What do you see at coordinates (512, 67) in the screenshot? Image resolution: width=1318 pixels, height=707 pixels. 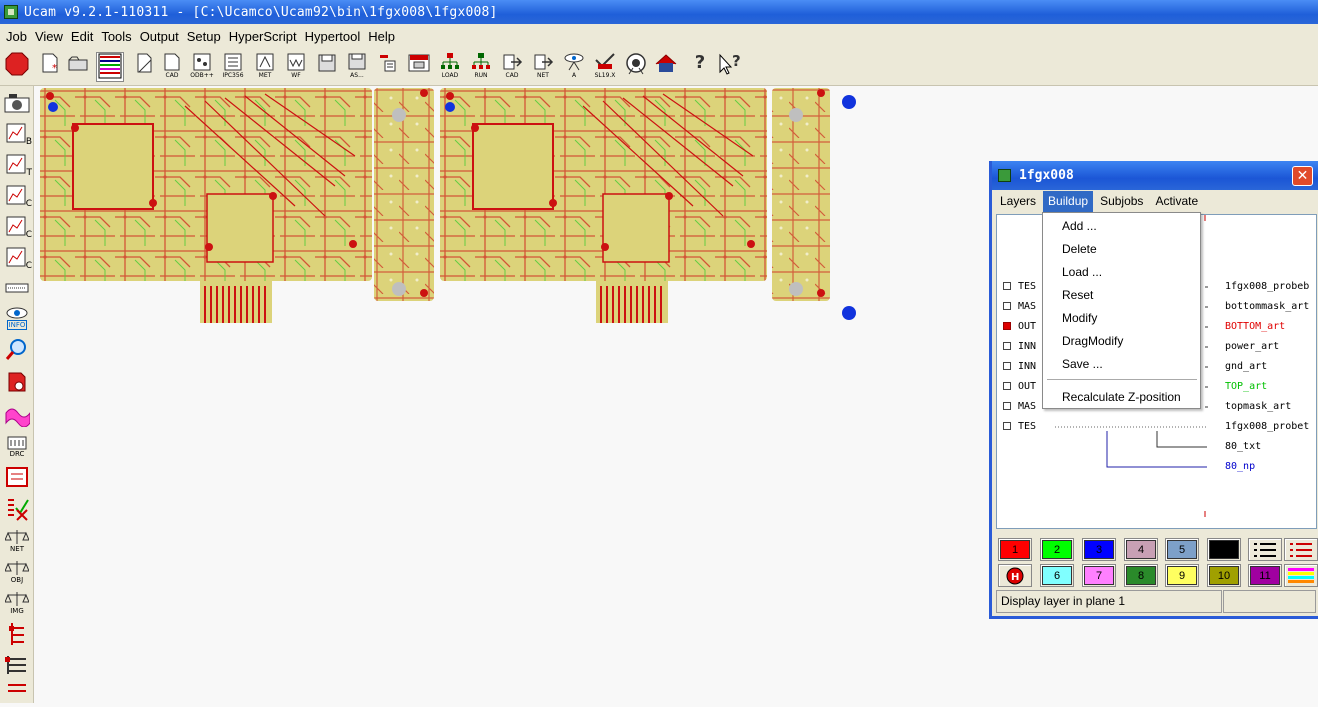 I see `cad-export-button: CAD` at bounding box center [512, 67].